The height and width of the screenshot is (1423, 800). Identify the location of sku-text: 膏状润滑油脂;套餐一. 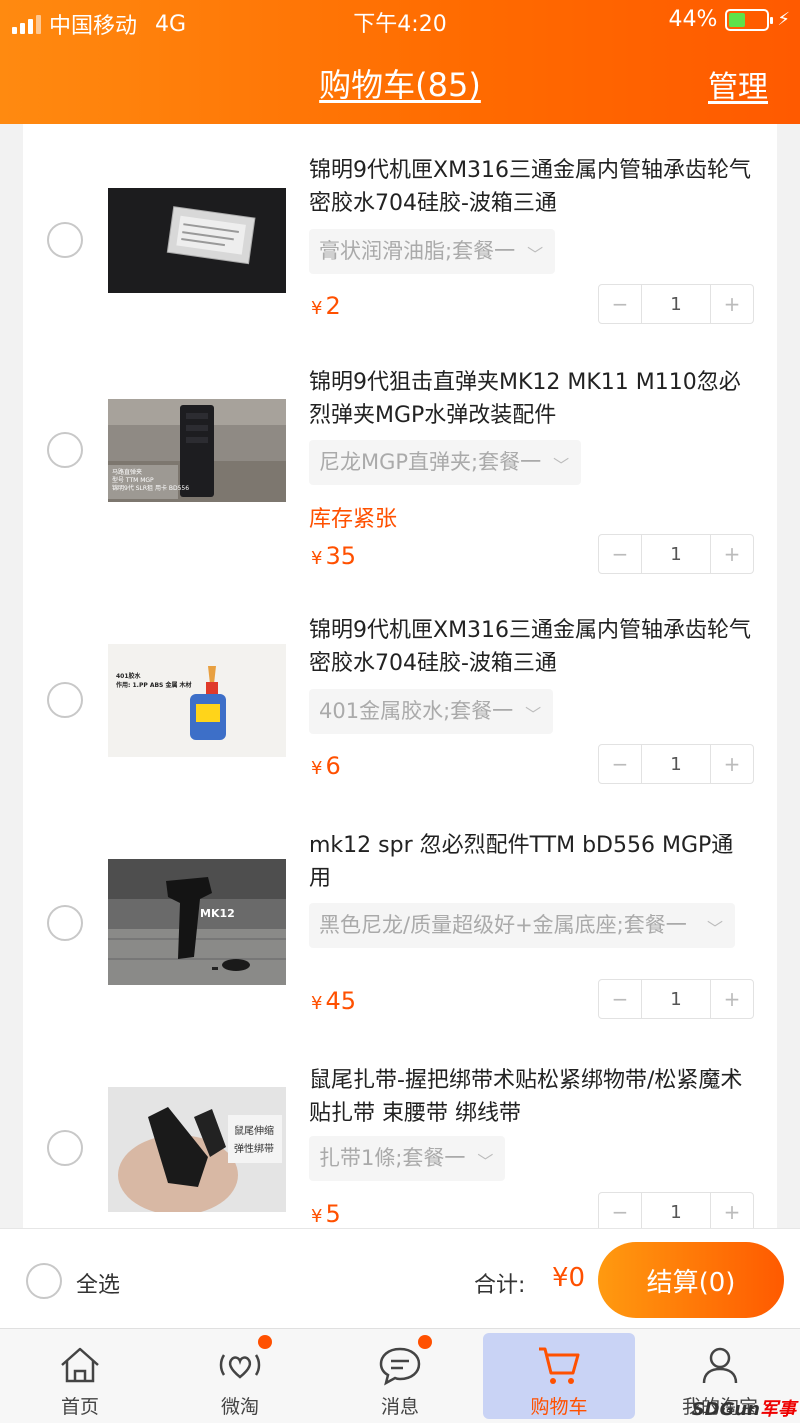
(417, 251).